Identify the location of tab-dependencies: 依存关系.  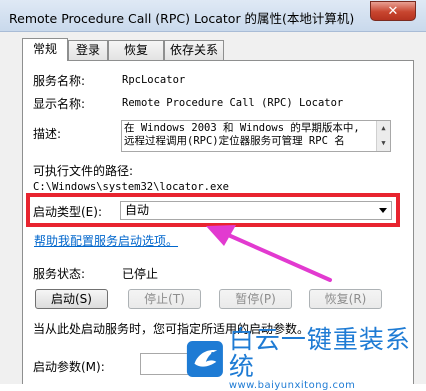
(194, 50).